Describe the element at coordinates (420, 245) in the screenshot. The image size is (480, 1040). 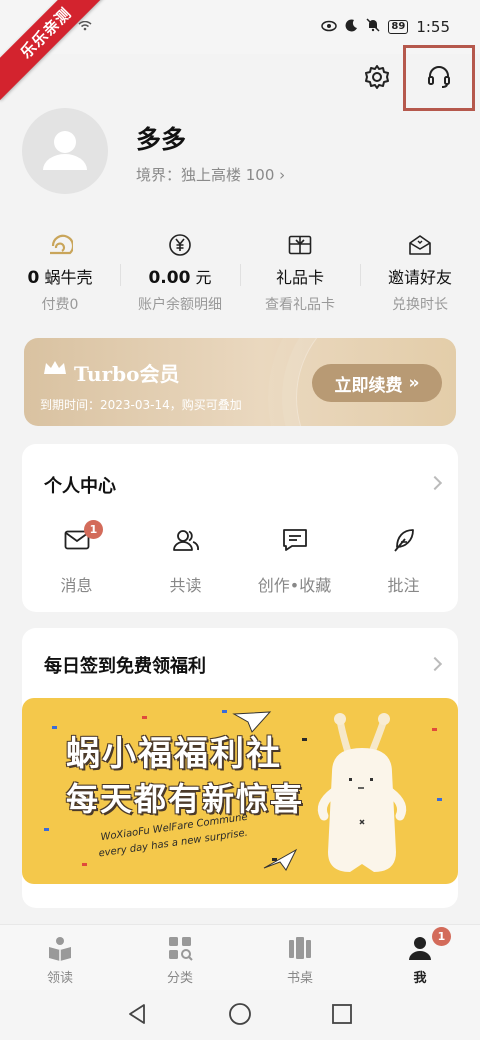
I see `invite-envelope-icon` at that location.